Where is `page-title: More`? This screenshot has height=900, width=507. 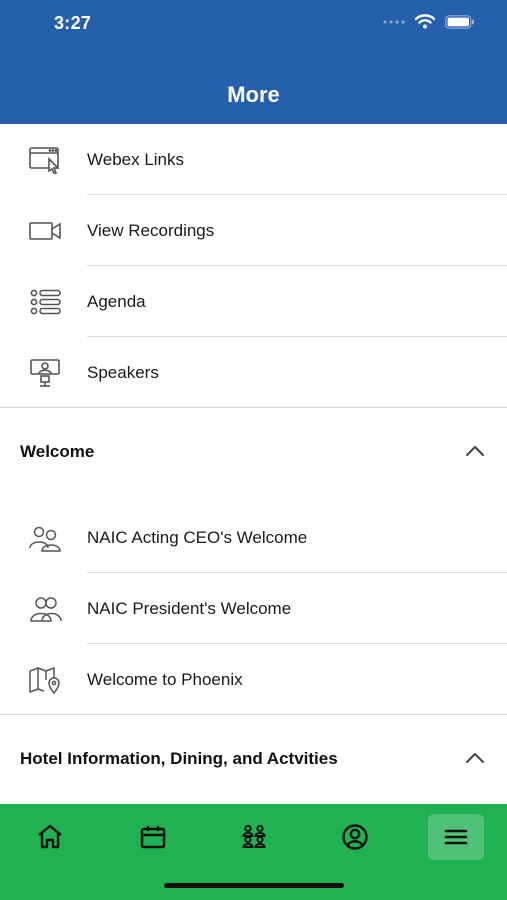 page-title: More is located at coordinates (253, 94).